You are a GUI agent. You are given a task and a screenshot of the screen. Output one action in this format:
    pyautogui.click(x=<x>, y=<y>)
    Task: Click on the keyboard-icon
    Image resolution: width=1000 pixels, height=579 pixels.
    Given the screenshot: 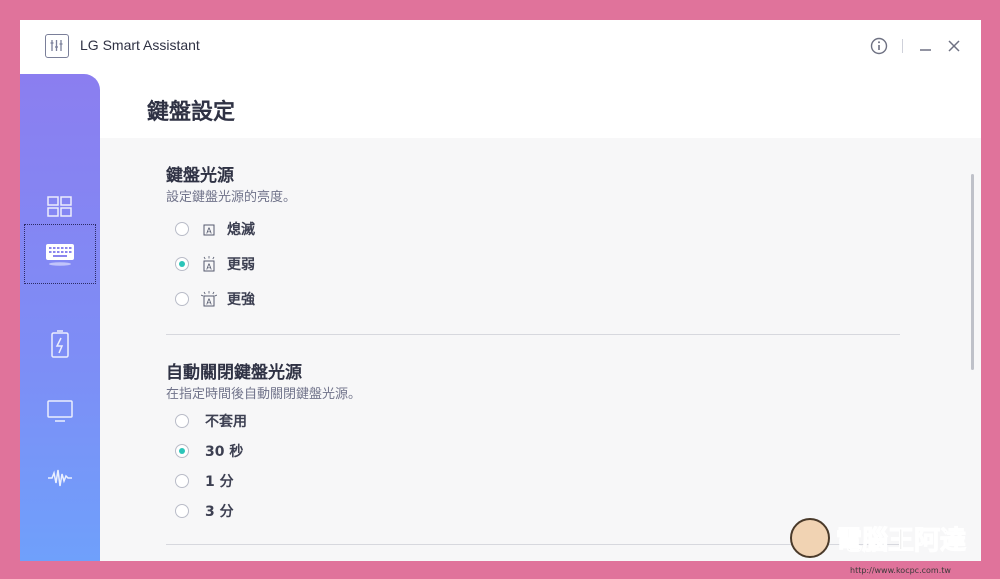 What is the action you would take?
    pyautogui.click(x=60, y=255)
    